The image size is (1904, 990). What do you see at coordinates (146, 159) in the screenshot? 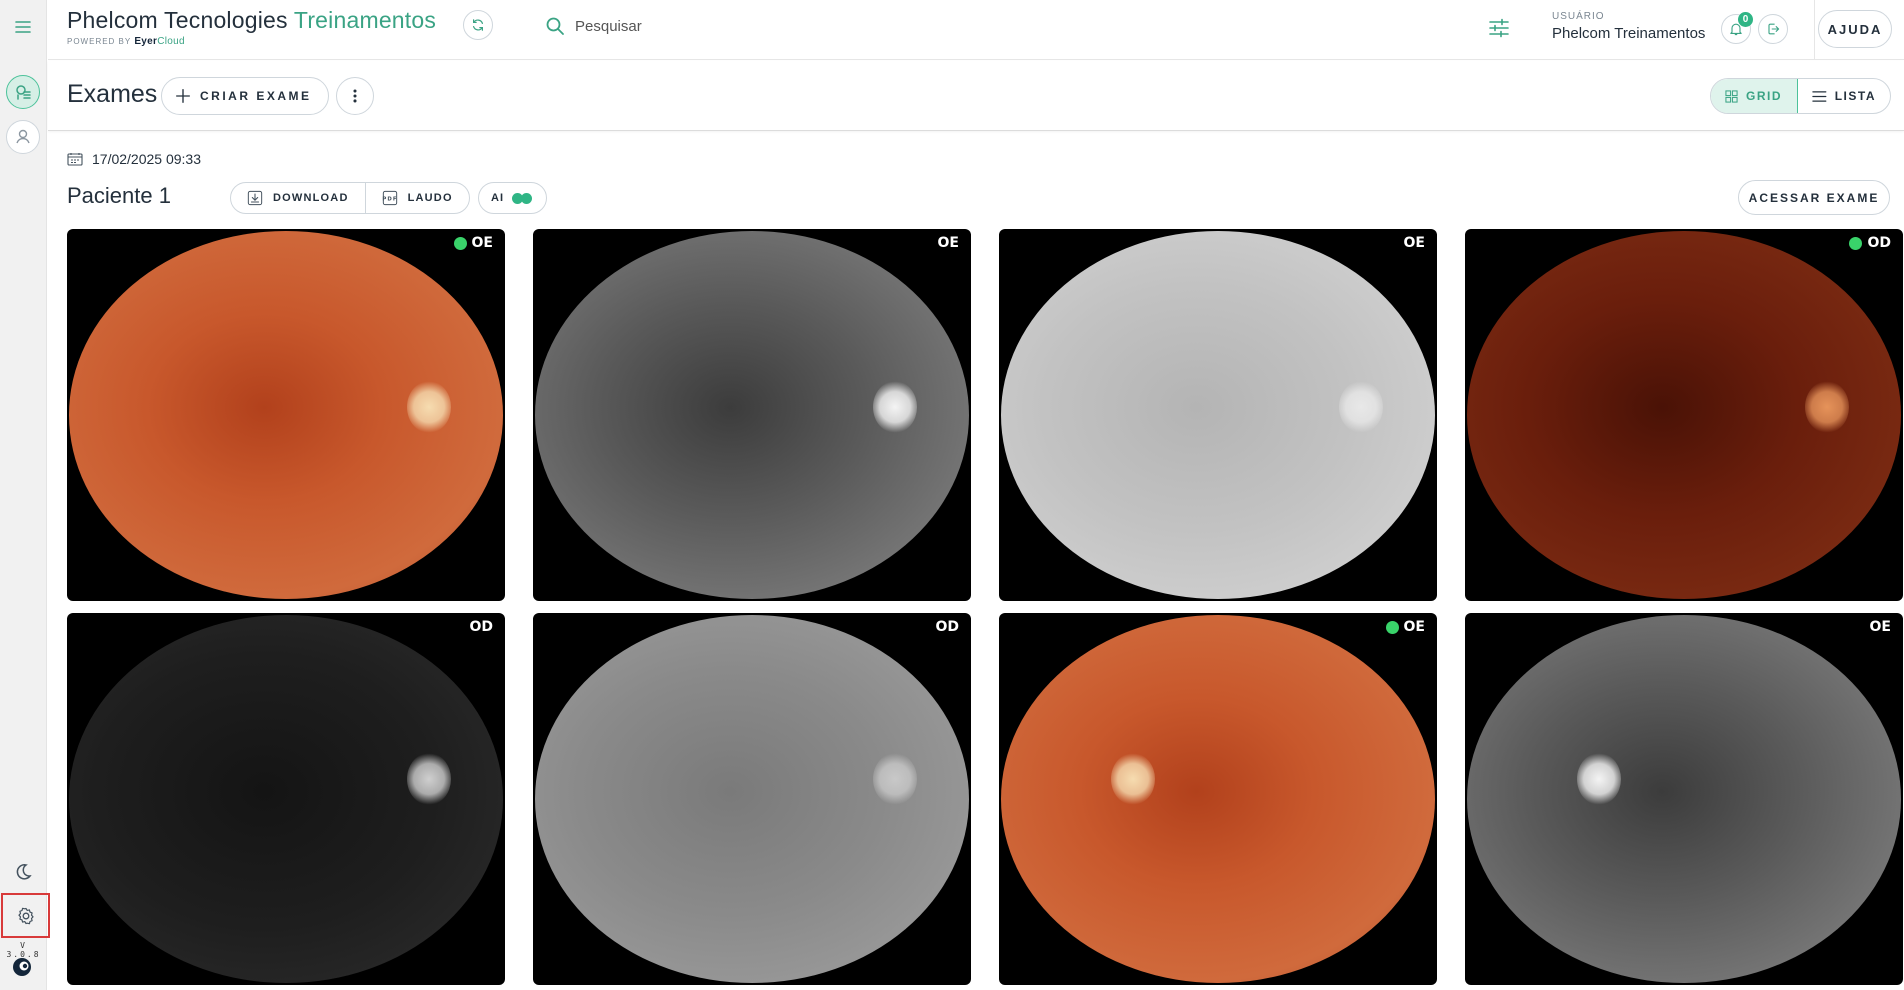
I see `exam-date-text: 17/02/2025 09:33` at bounding box center [146, 159].